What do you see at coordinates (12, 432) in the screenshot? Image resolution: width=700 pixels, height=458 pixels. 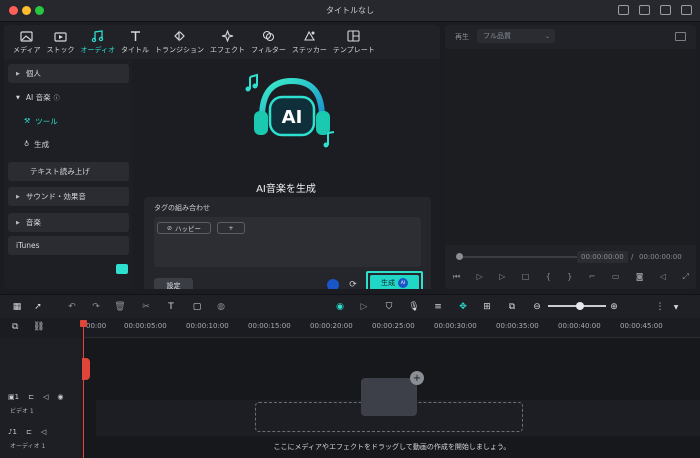 I see `audio-track-icon: ♪1` at bounding box center [12, 432].